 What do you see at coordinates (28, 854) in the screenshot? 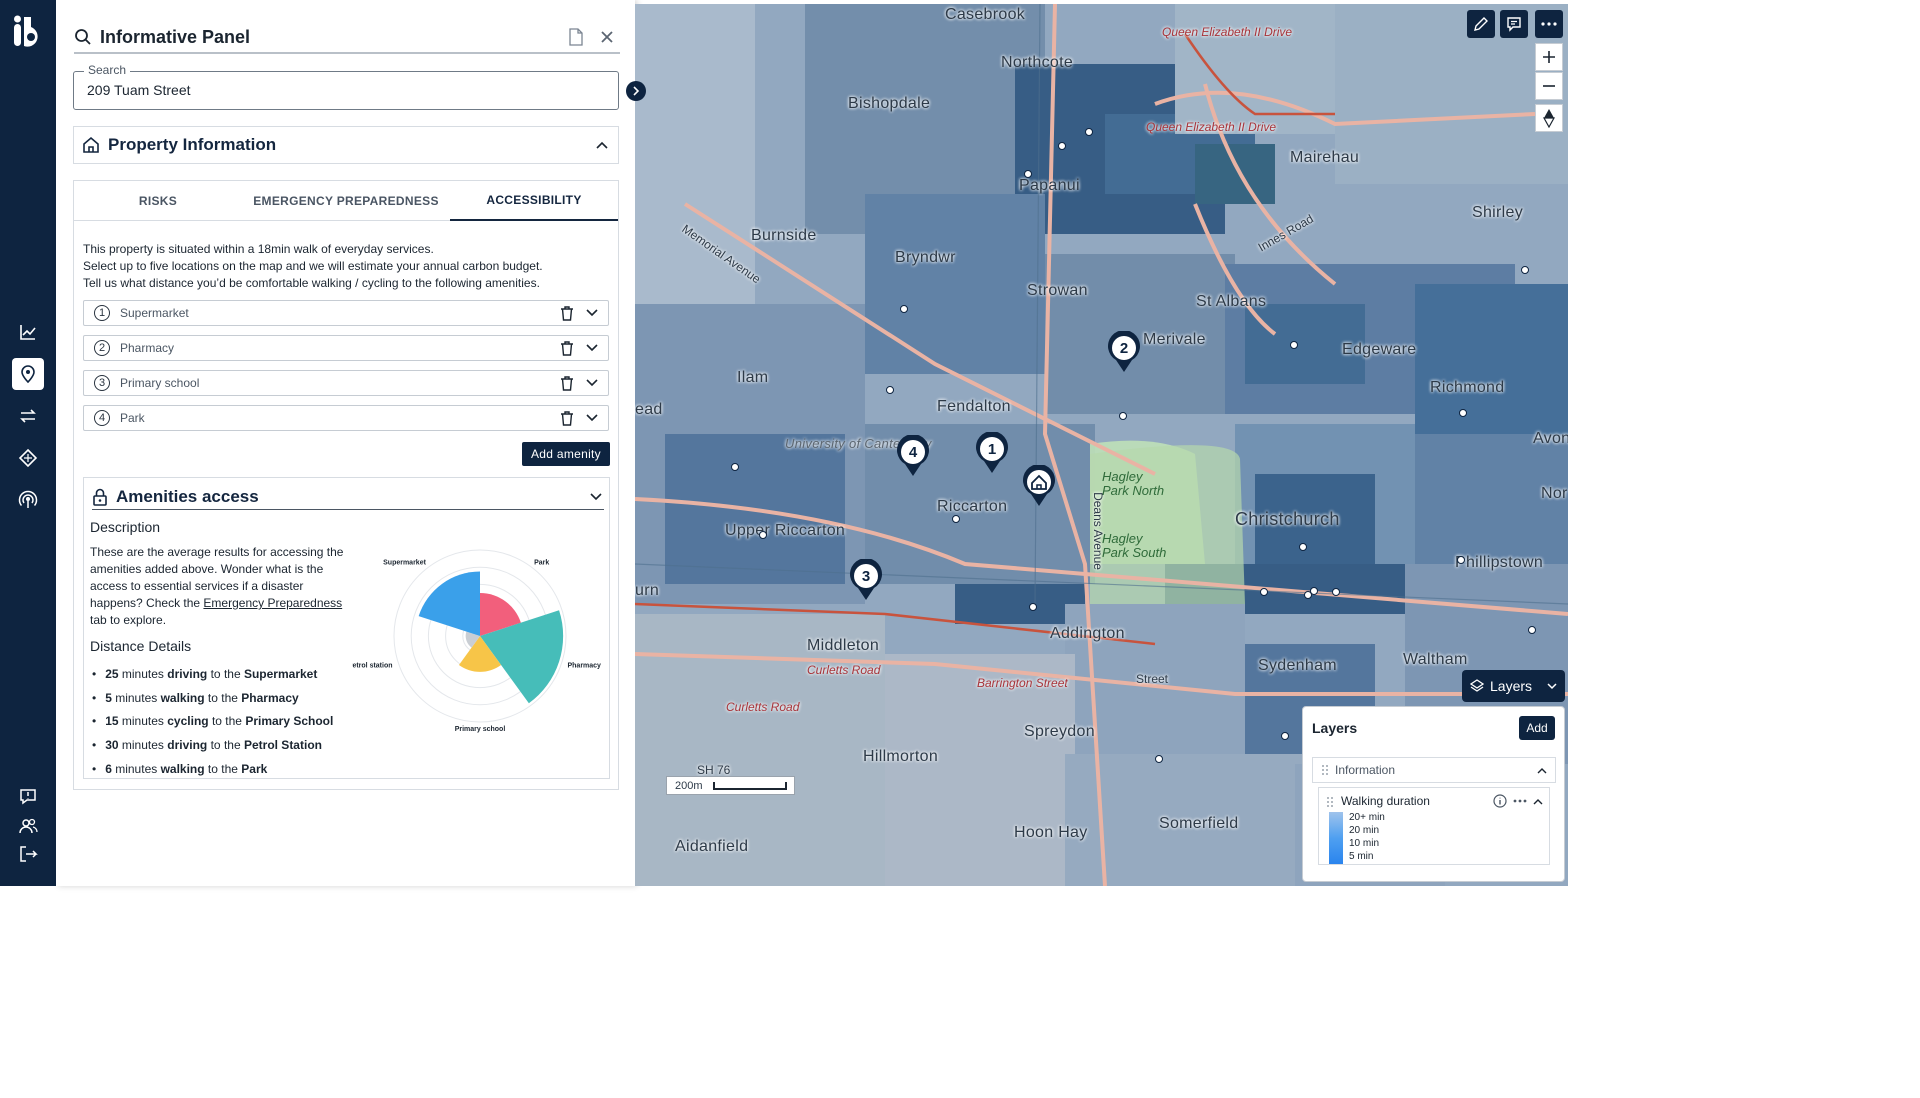
I see `logout-icon` at bounding box center [28, 854].